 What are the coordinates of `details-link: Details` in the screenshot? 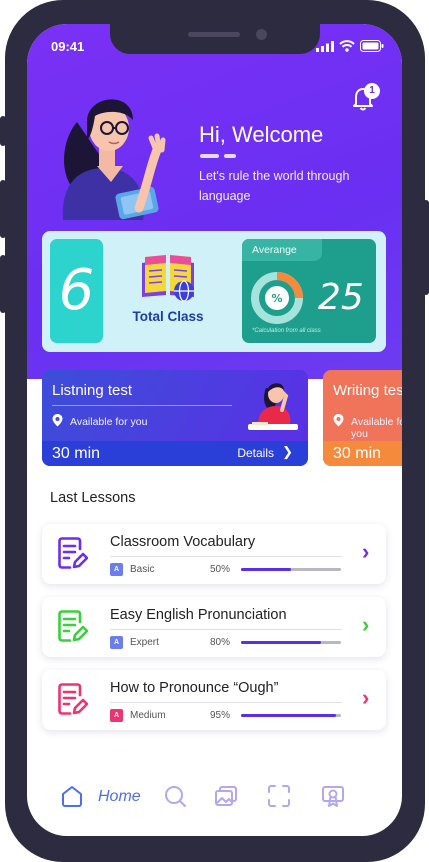 It's located at (255, 453).